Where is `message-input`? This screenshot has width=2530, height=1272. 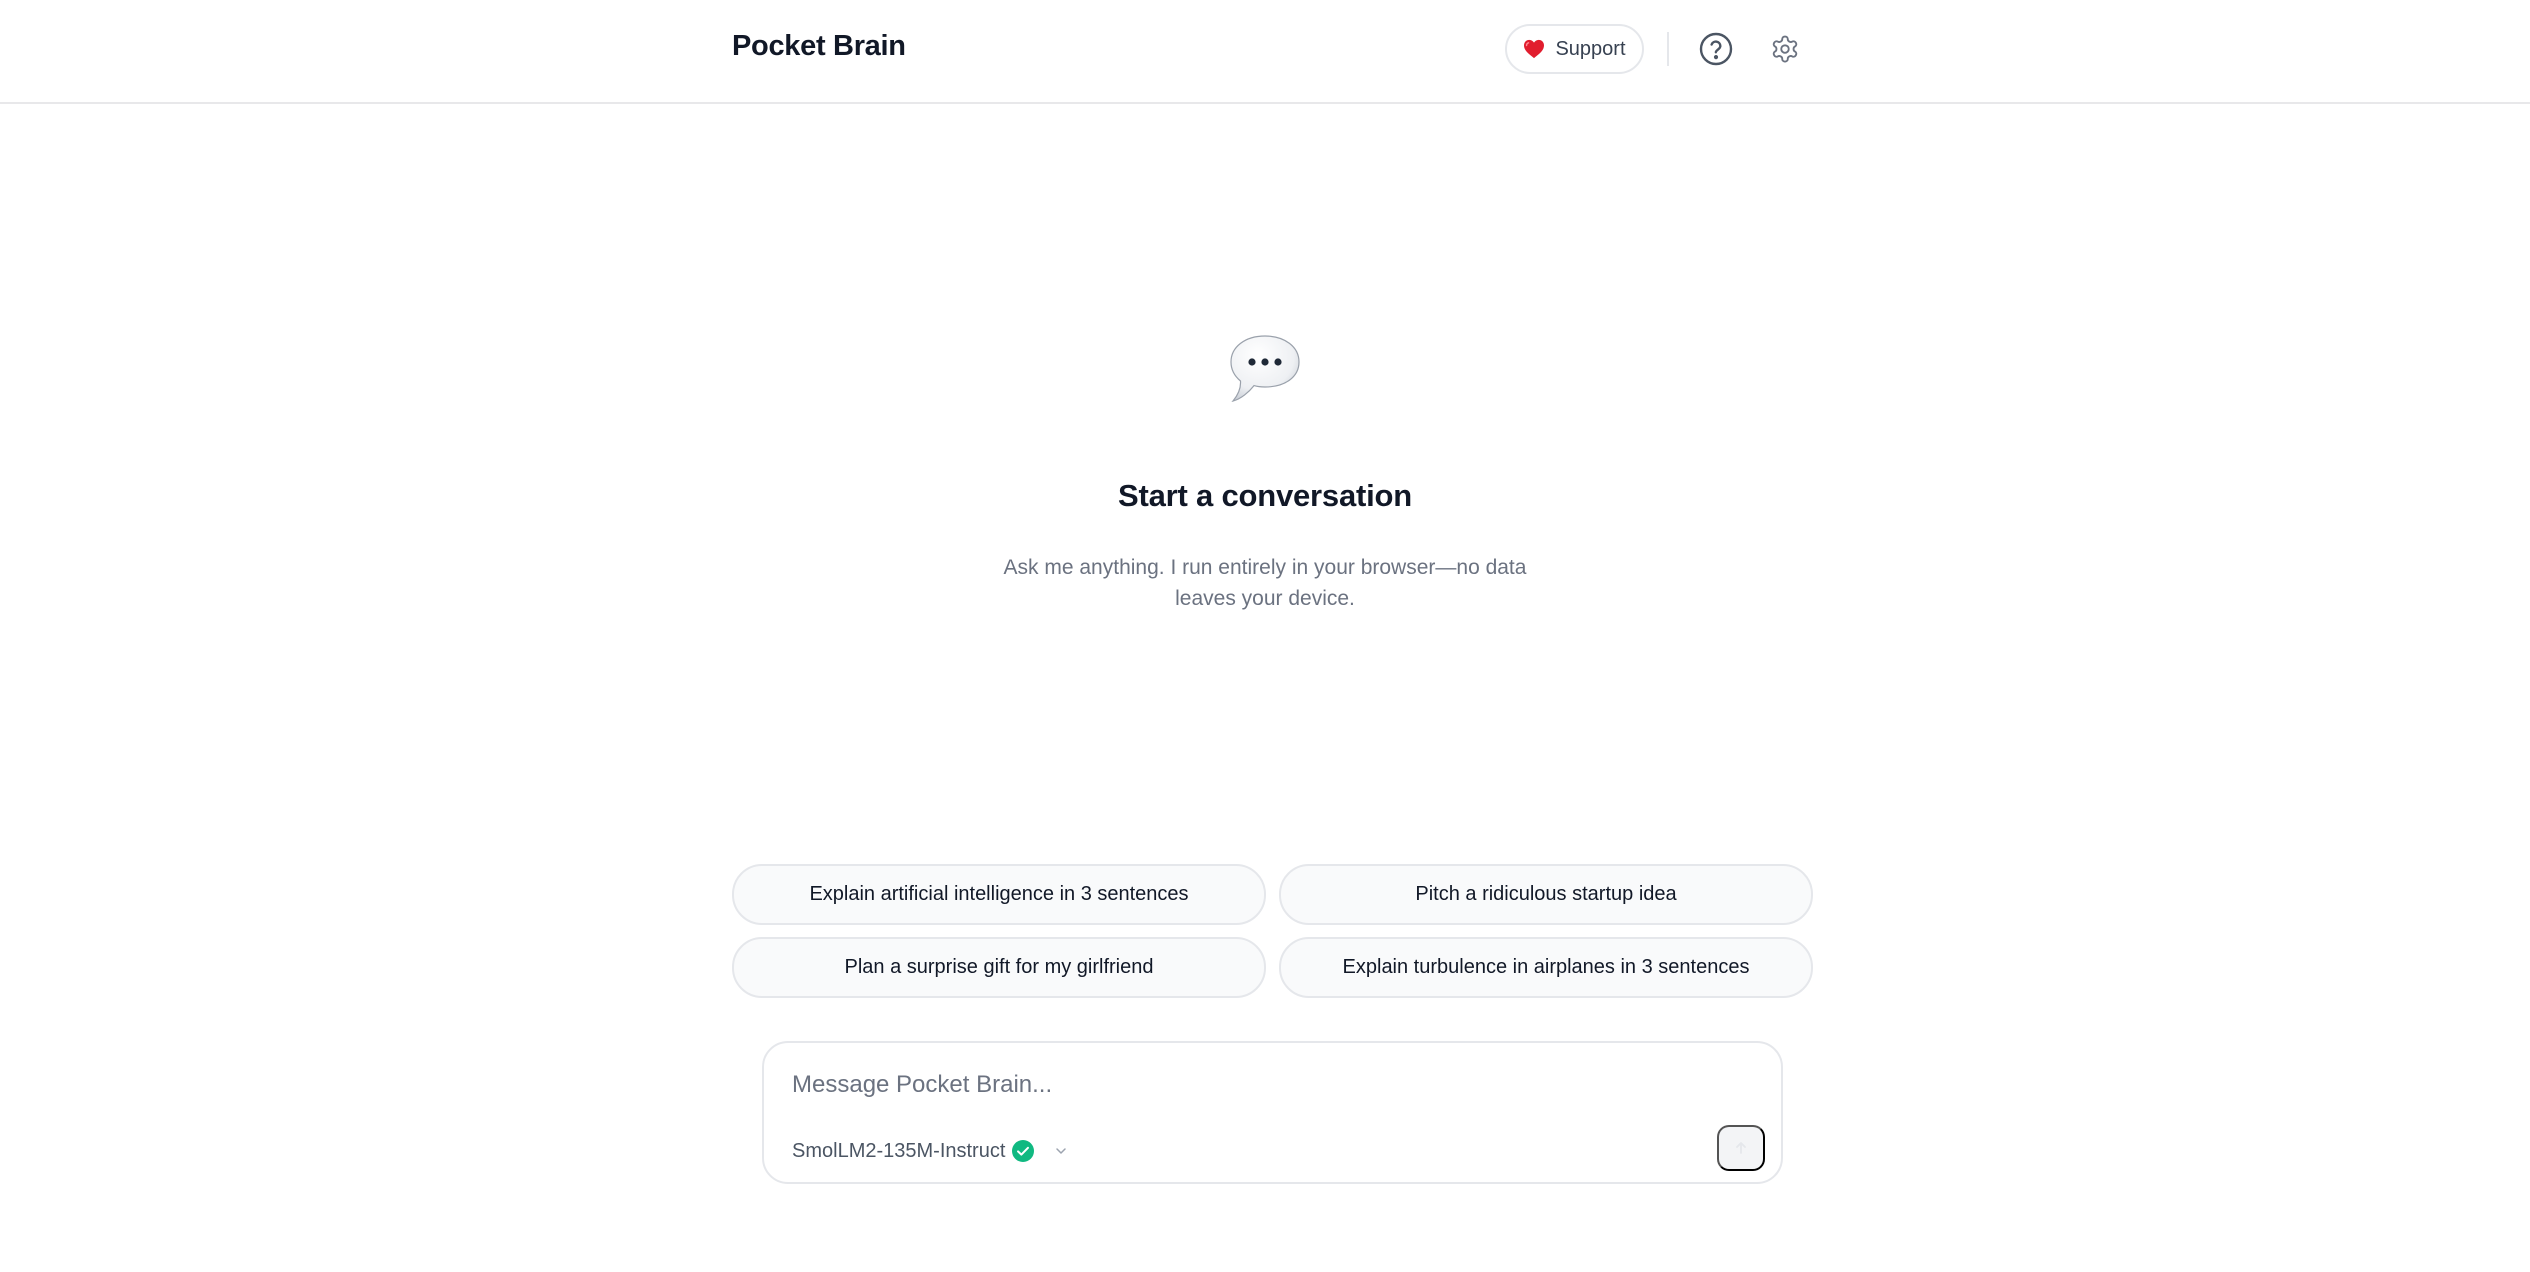
message-input is located at coordinates (1262, 1085).